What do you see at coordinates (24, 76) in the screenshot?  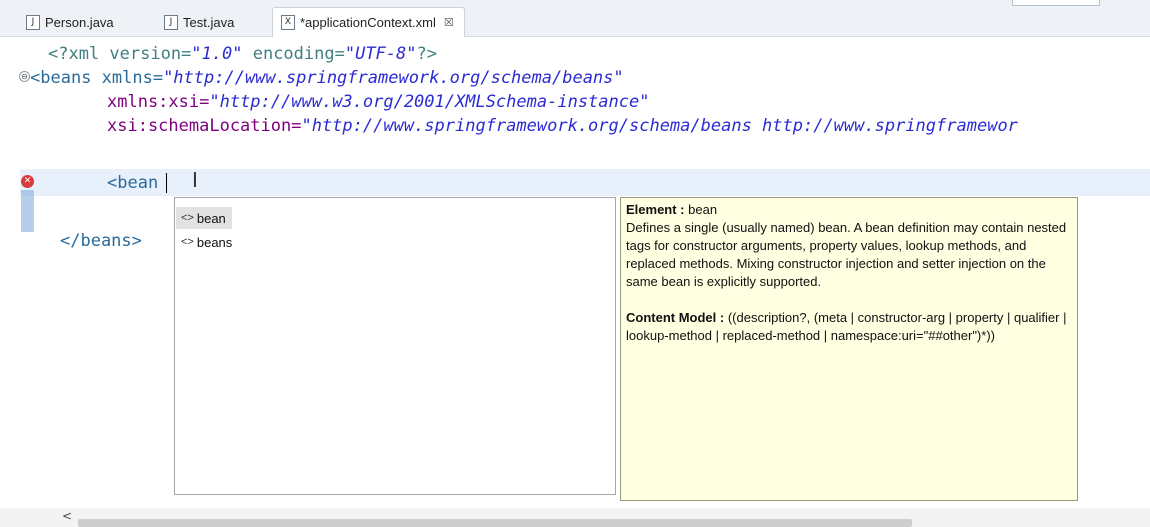 I see `fold-toggle-icon: ⊖` at bounding box center [24, 76].